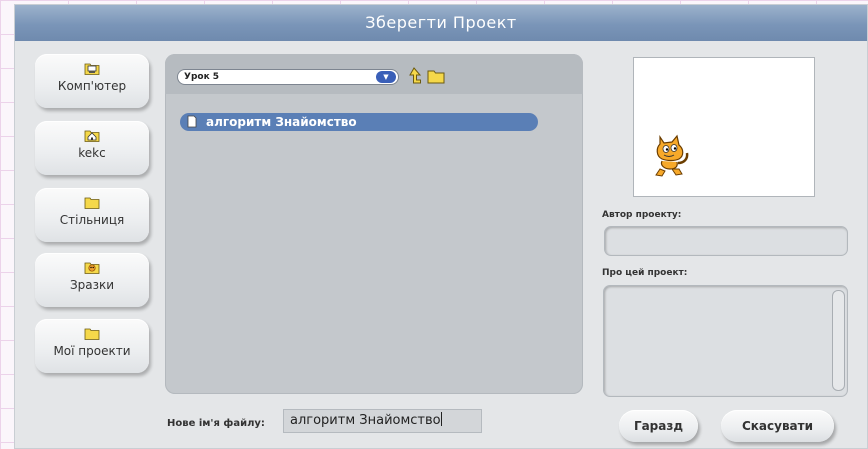 Image resolution: width=868 pixels, height=449 pixels. Describe the element at coordinates (724, 127) in the screenshot. I see `project-preview` at that location.